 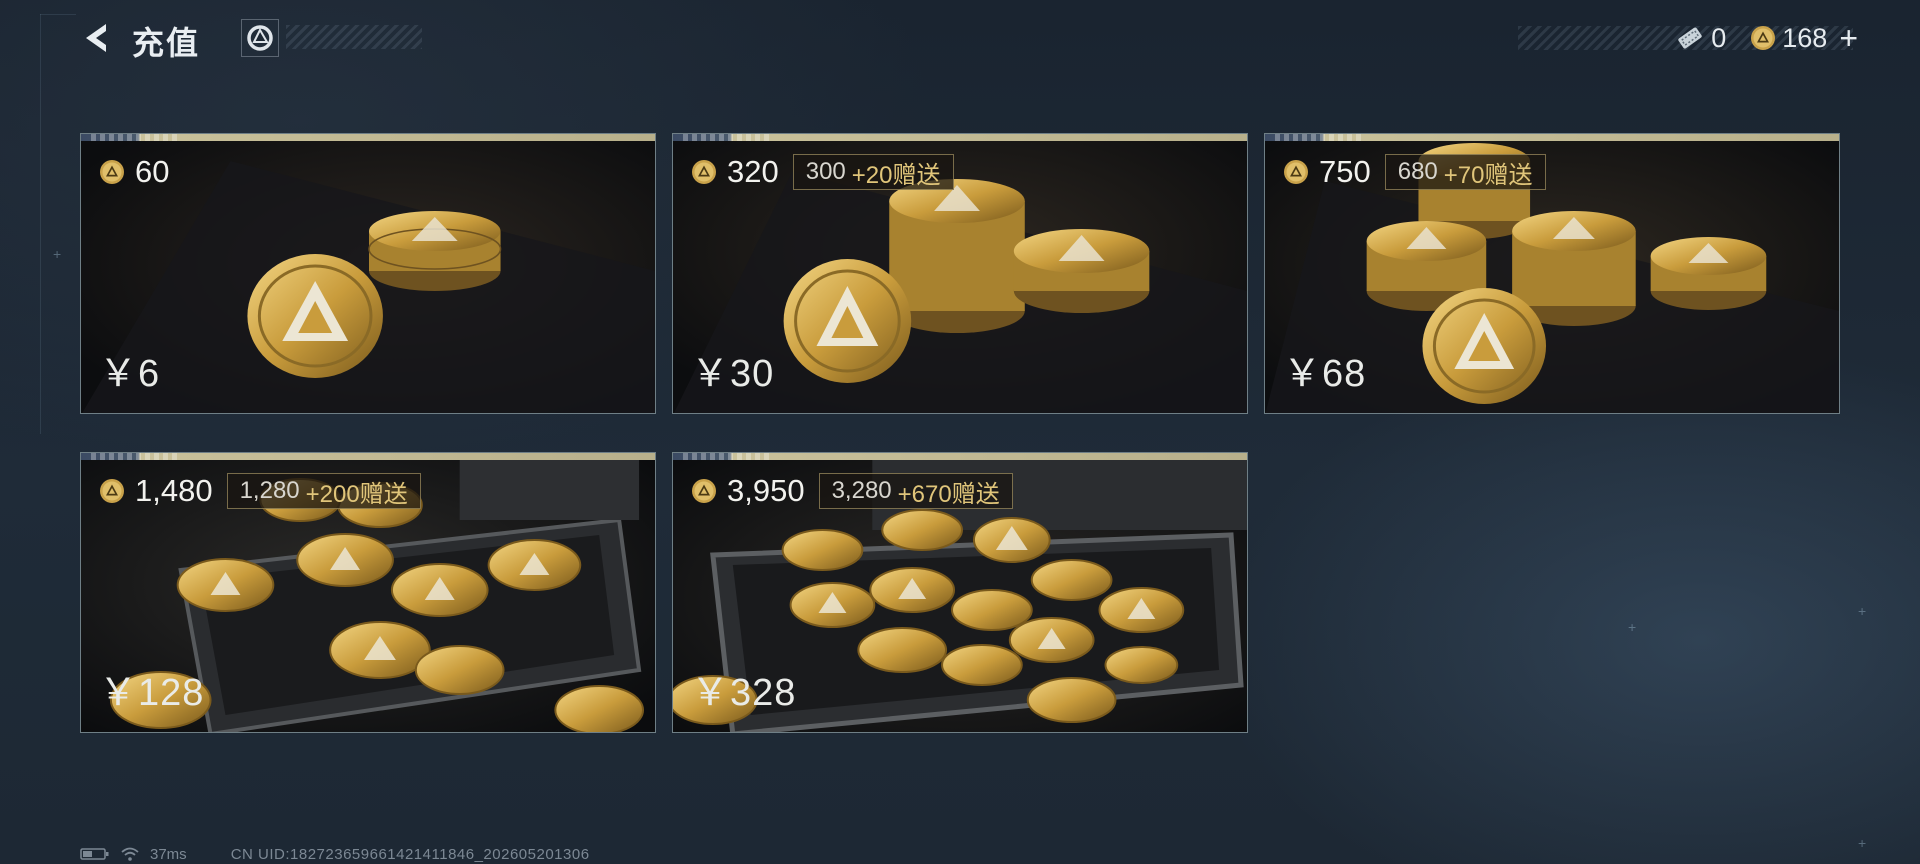 I want to click on coin-amount-row: 1,480 1,280 +200赠送, so click(x=260, y=491).